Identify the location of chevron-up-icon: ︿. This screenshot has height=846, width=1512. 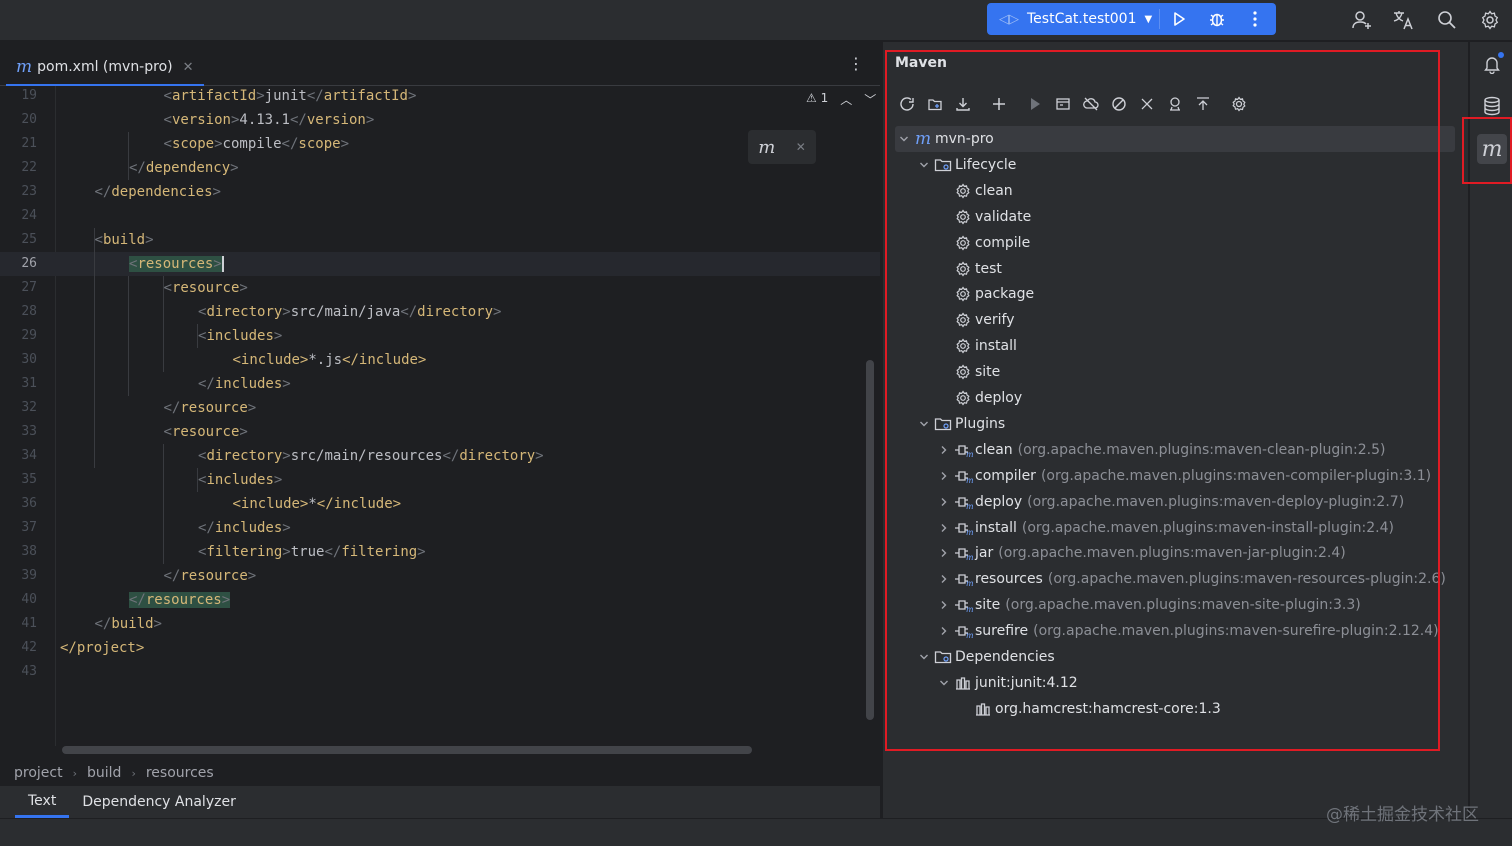
(846, 99).